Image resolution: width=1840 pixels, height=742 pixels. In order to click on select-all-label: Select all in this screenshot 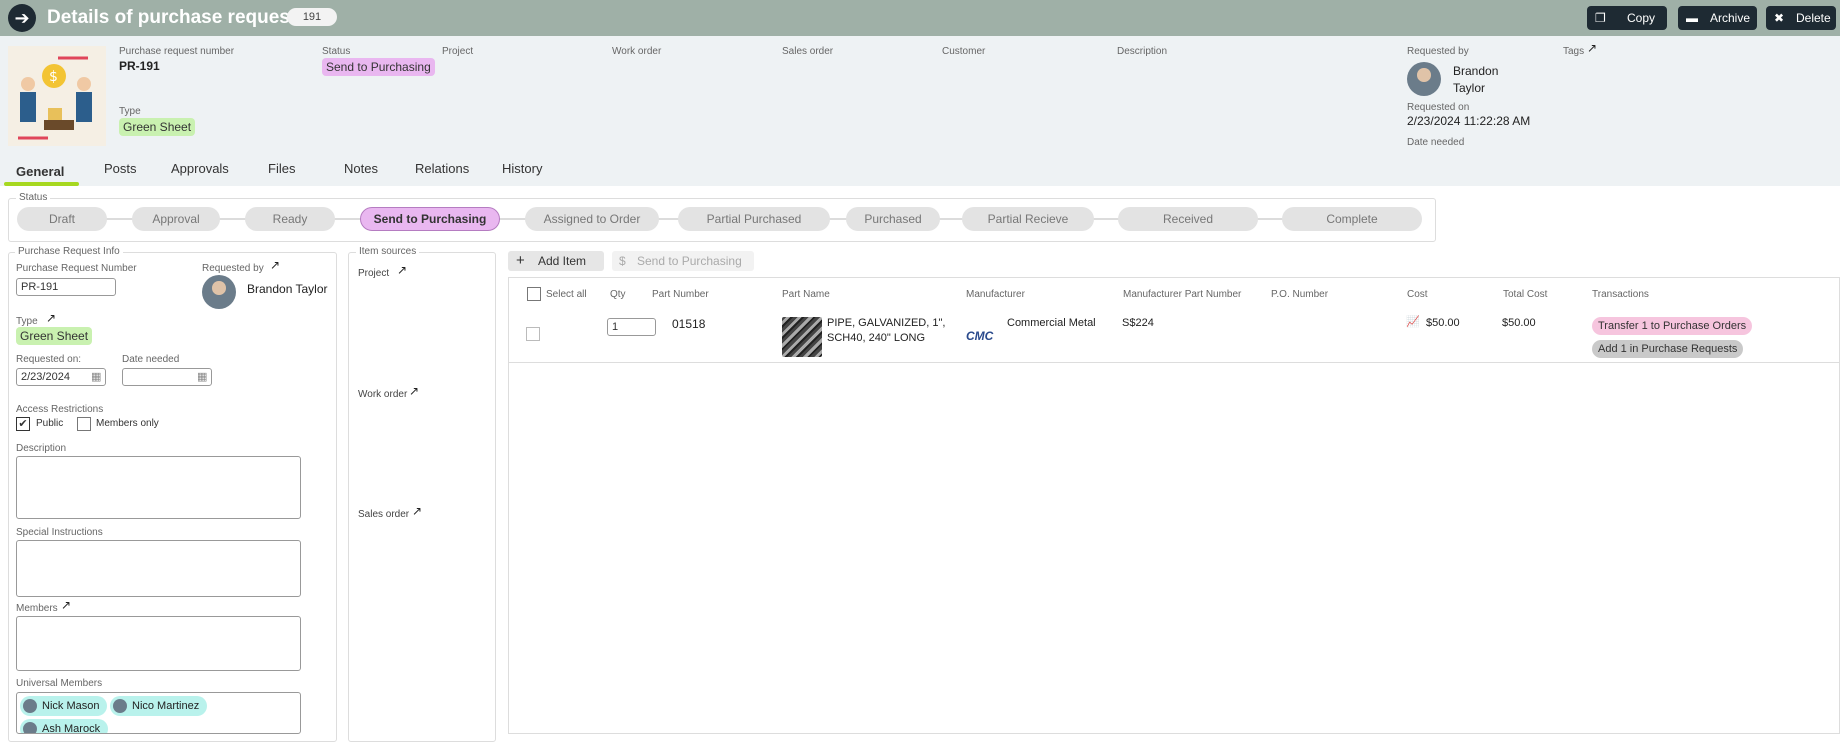, I will do `click(566, 294)`.